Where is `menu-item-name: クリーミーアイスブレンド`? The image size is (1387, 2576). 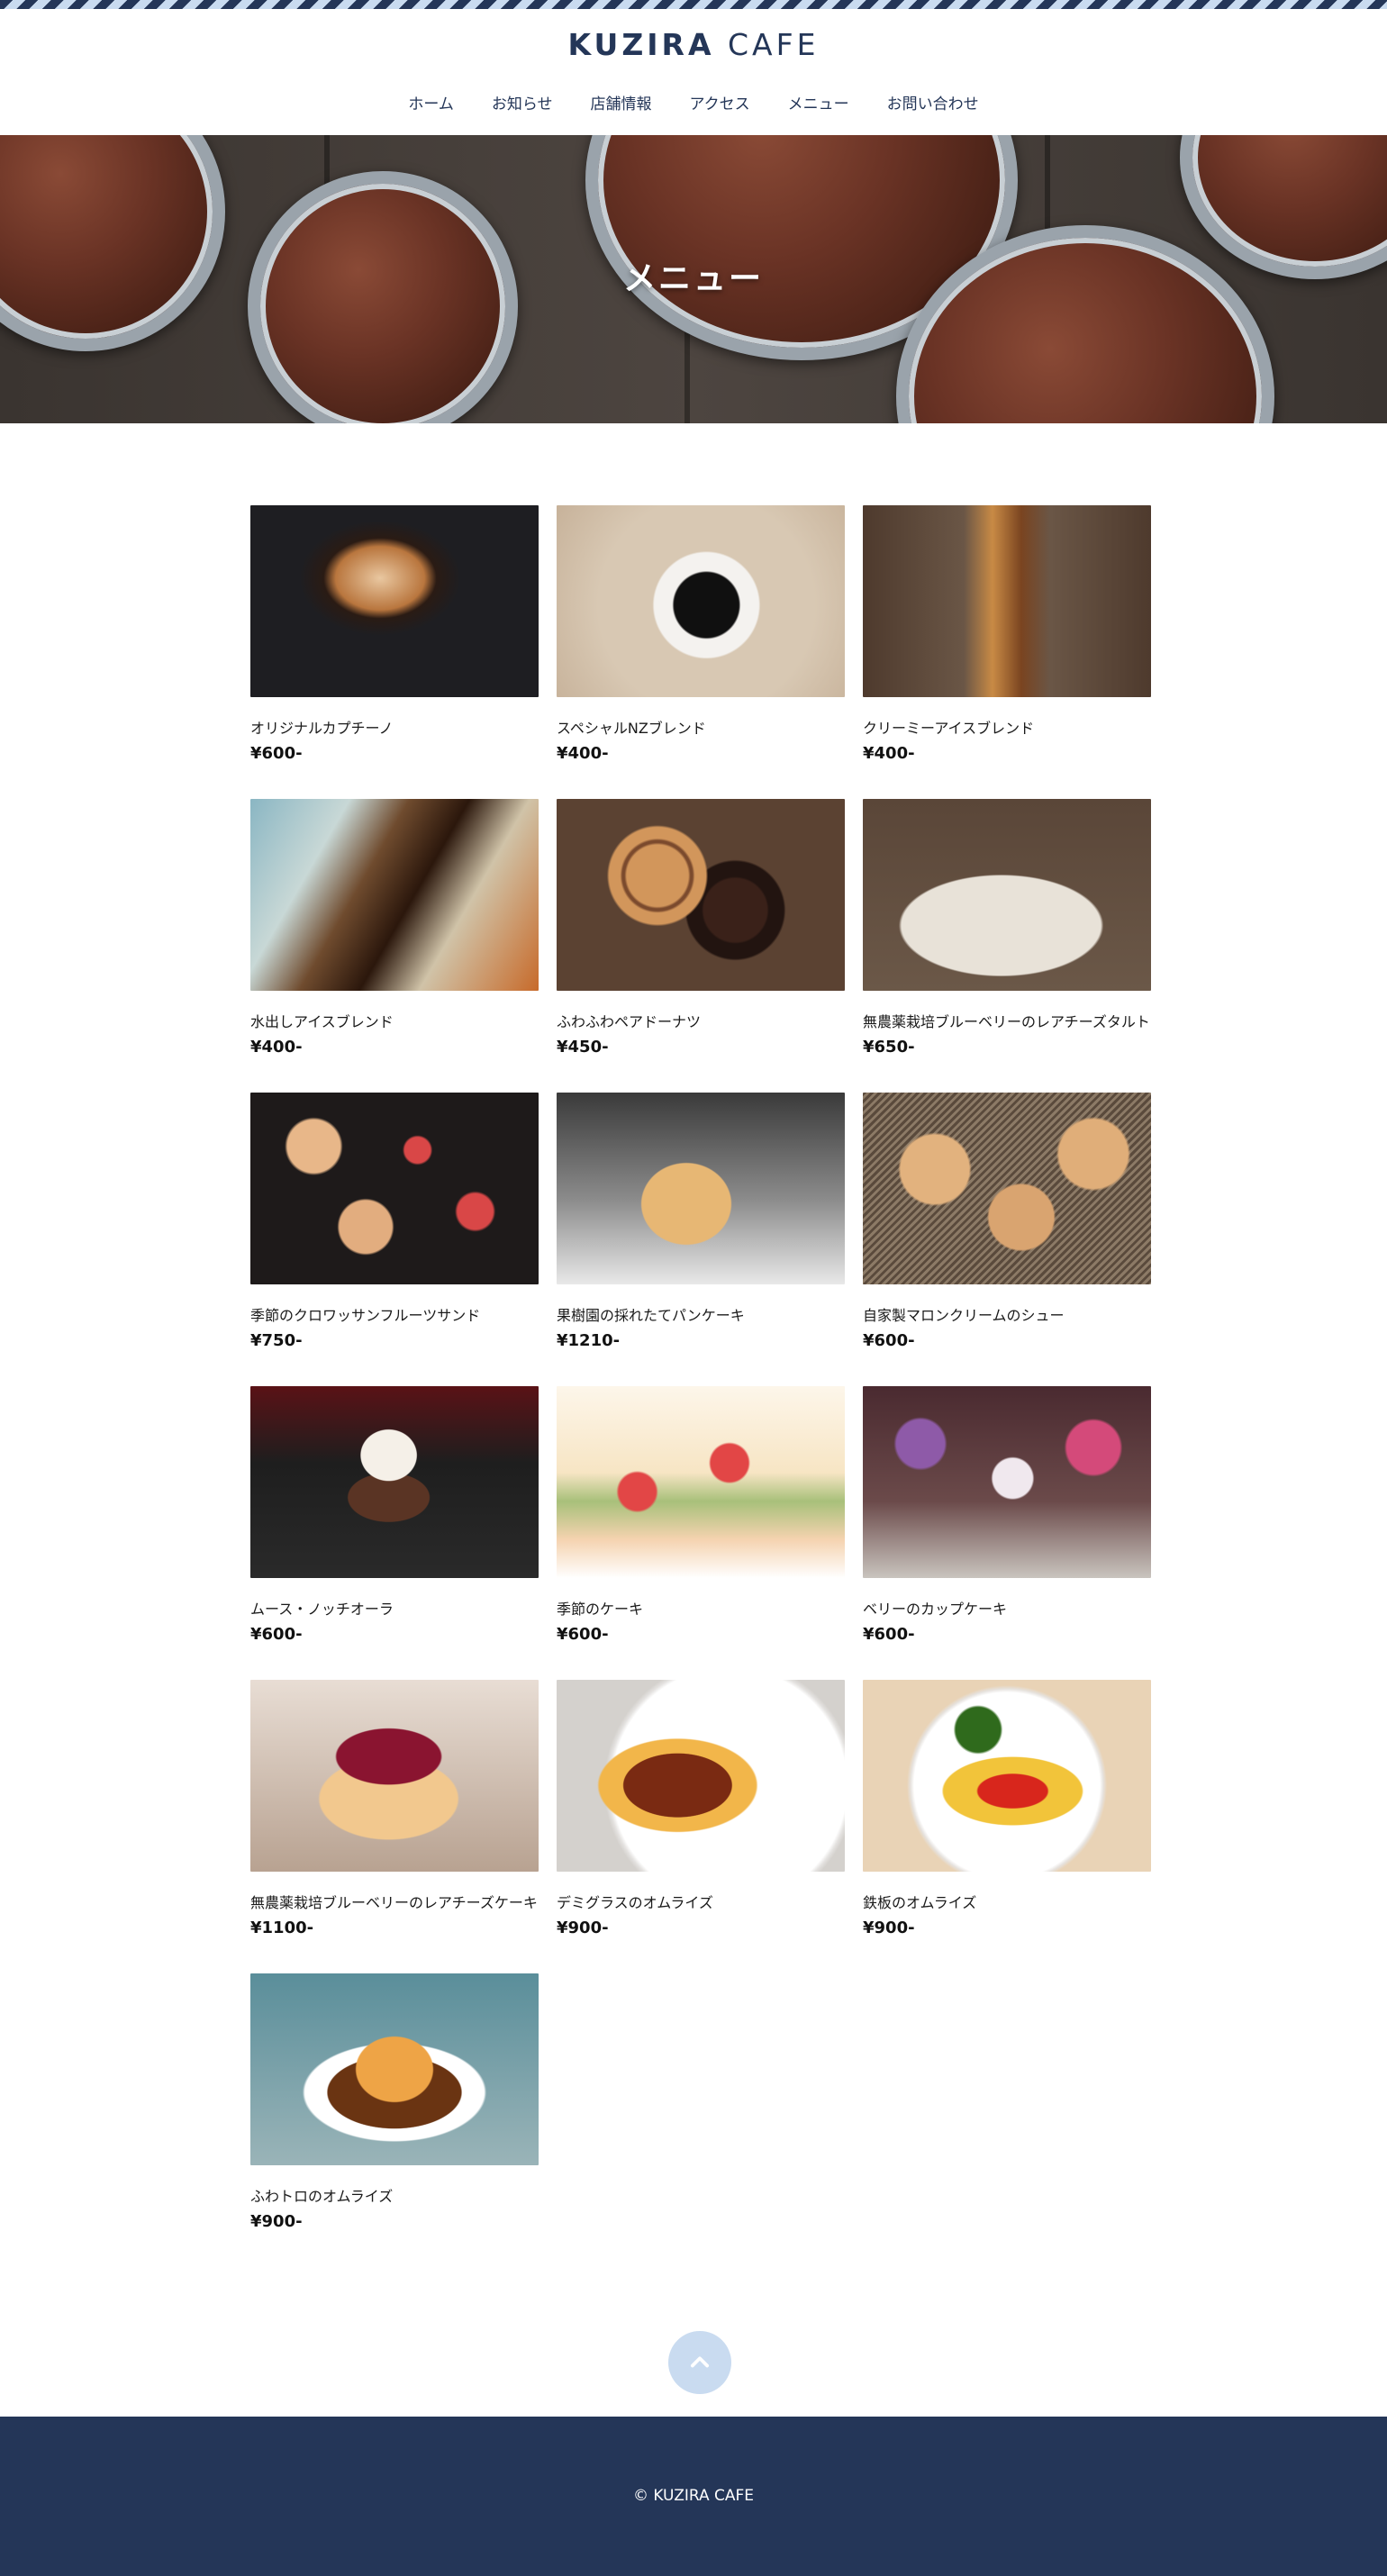 menu-item-name: クリーミーアイスブレンド is located at coordinates (949, 728).